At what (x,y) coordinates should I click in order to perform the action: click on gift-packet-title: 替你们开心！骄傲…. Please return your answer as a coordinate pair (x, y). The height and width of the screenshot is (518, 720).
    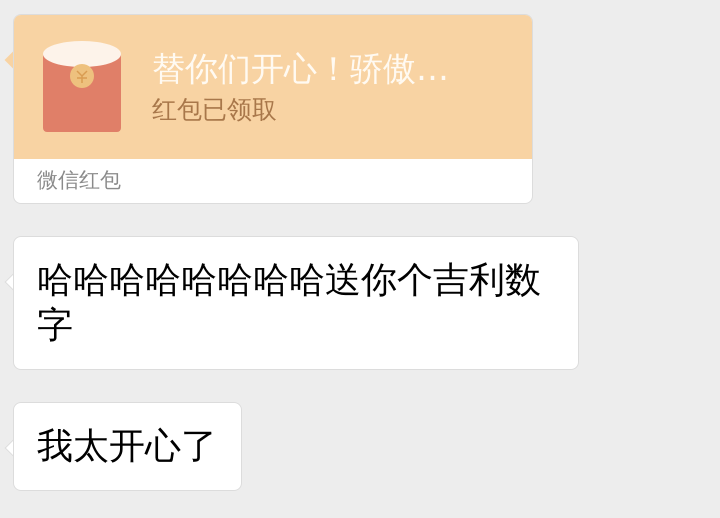
    Looking at the image, I should click on (300, 69).